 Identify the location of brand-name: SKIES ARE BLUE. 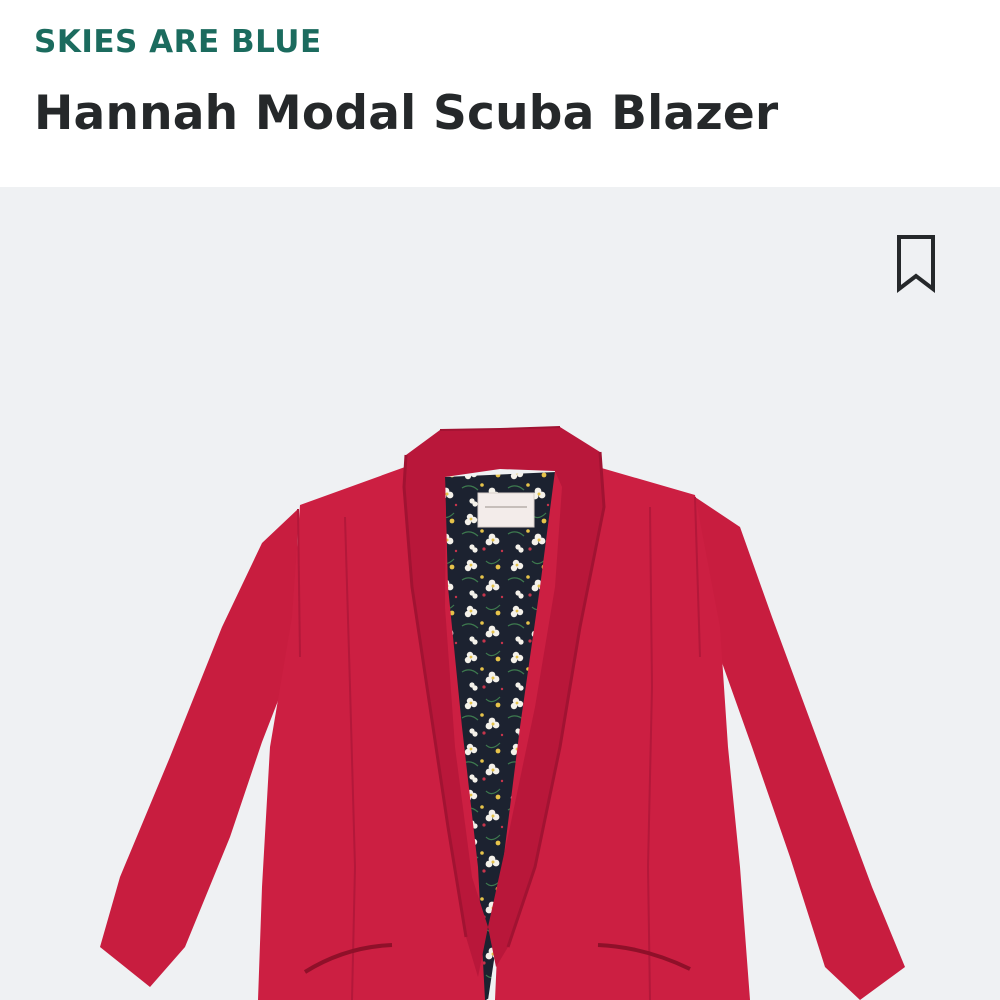
(178, 42).